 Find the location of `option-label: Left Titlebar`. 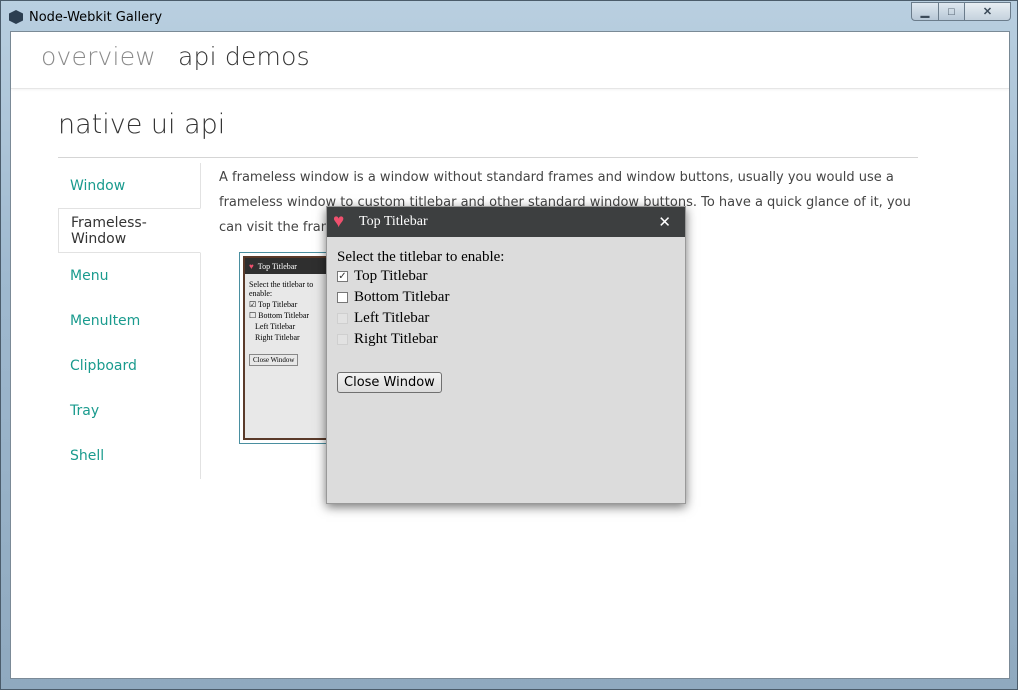

option-label: Left Titlebar is located at coordinates (392, 318).